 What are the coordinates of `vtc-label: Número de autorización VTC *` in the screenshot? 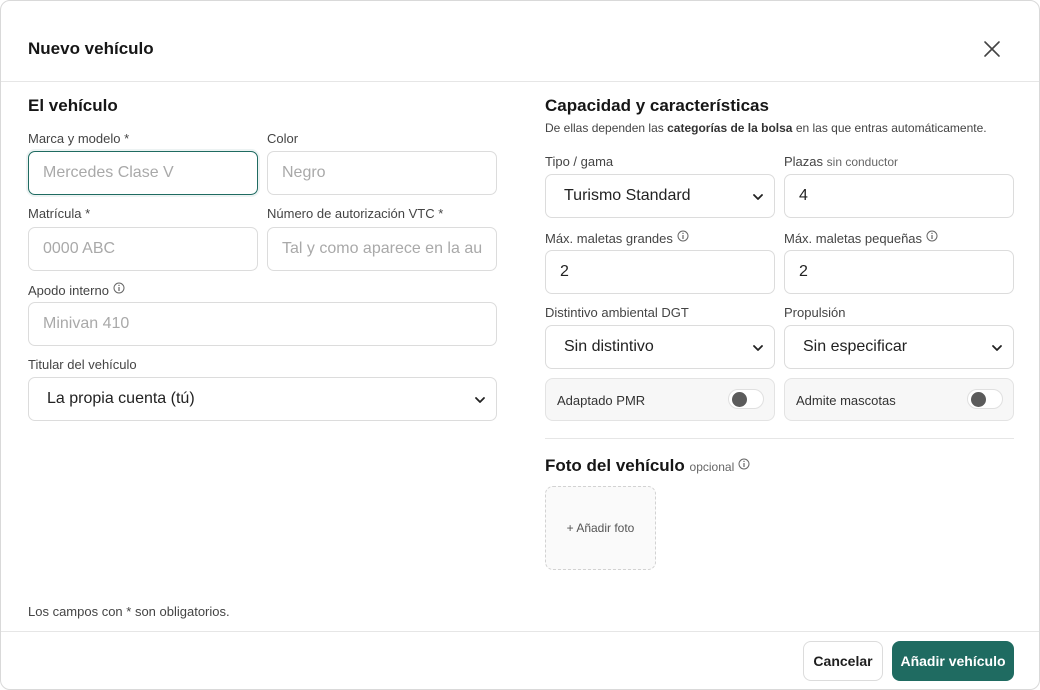 It's located at (355, 213).